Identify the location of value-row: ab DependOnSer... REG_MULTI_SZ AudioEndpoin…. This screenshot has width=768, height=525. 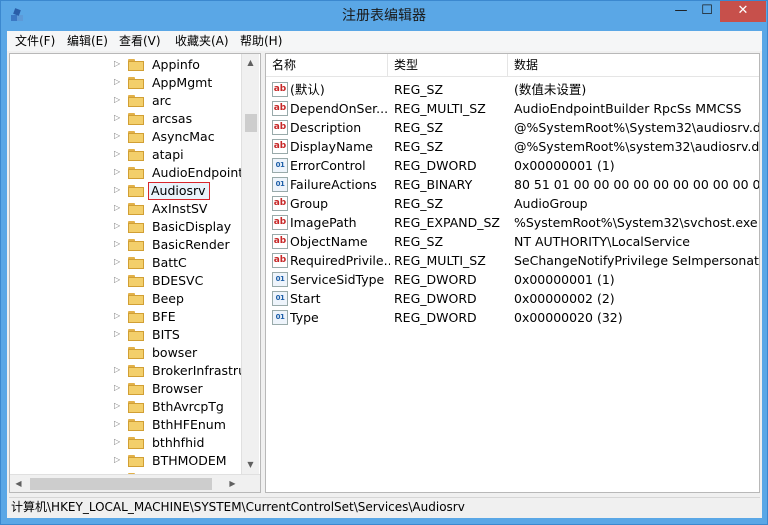
(512, 108).